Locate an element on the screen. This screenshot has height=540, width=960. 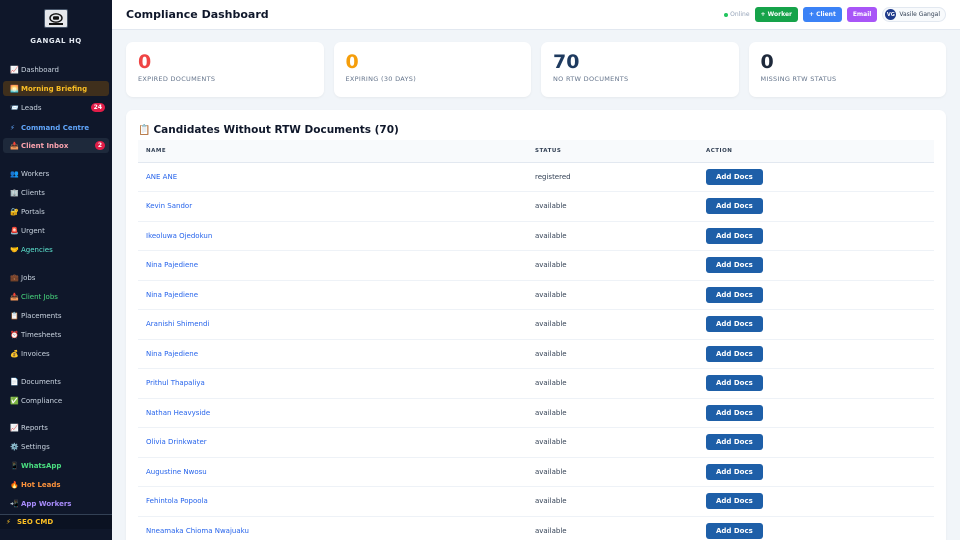
sidebar-item-icon: 📨 is located at coordinates (14, 107).